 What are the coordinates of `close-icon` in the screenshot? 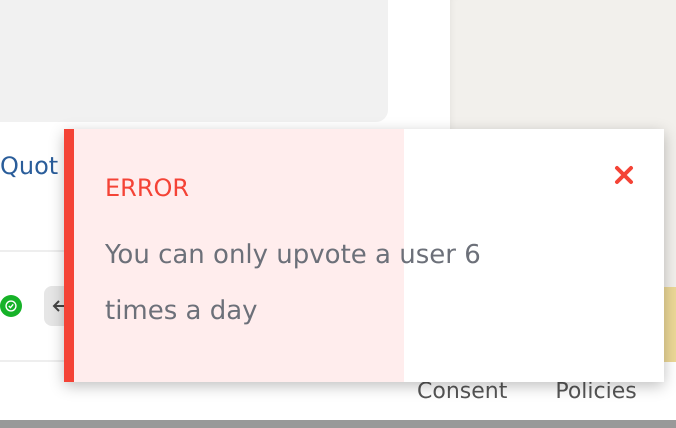 It's located at (624, 175).